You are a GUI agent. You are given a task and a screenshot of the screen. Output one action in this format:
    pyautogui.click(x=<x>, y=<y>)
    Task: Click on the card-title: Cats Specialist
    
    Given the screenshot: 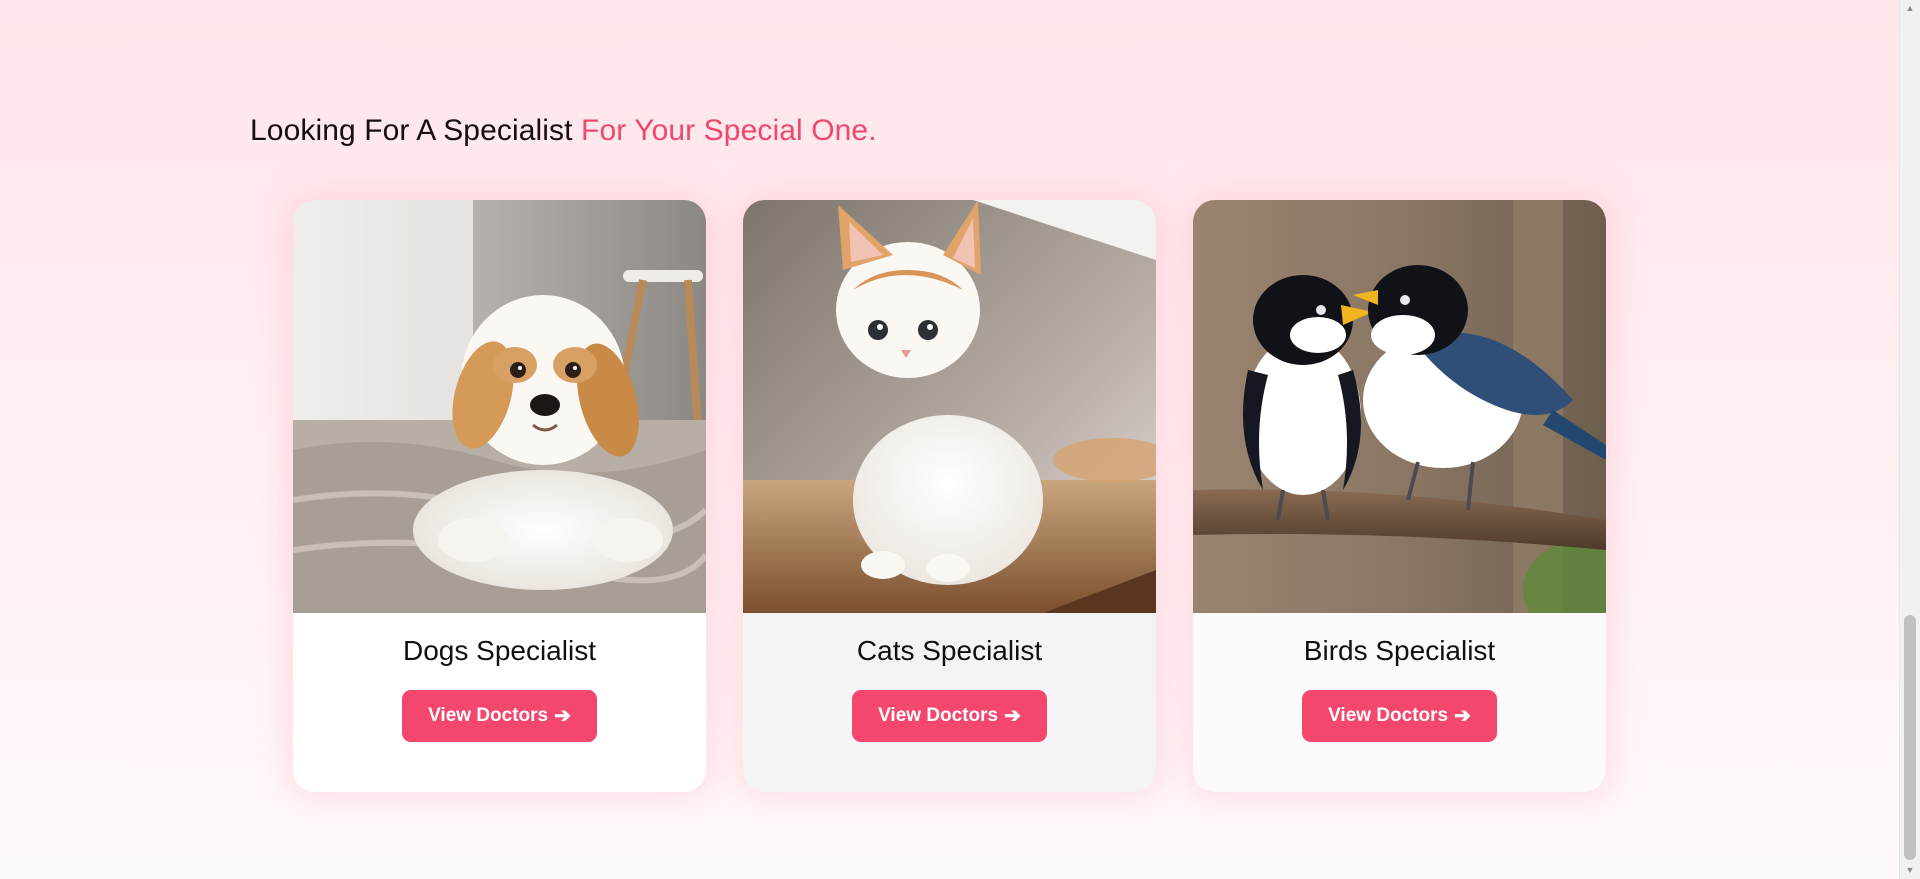 What is the action you would take?
    pyautogui.click(x=949, y=650)
    